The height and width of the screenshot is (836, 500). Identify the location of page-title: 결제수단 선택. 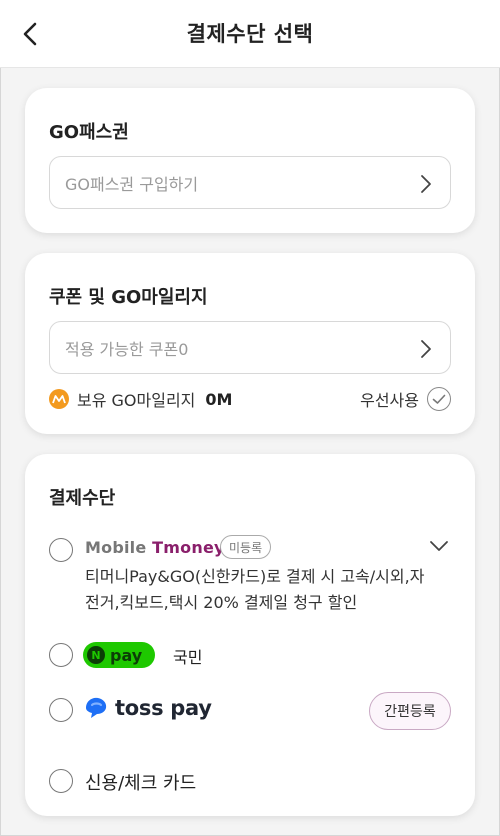
(250, 34).